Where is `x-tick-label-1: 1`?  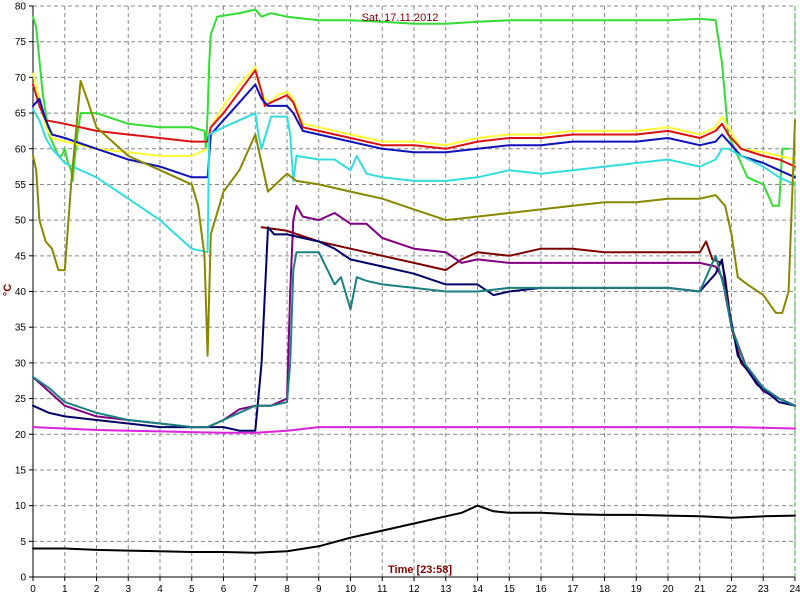 x-tick-label-1: 1 is located at coordinates (65, 589).